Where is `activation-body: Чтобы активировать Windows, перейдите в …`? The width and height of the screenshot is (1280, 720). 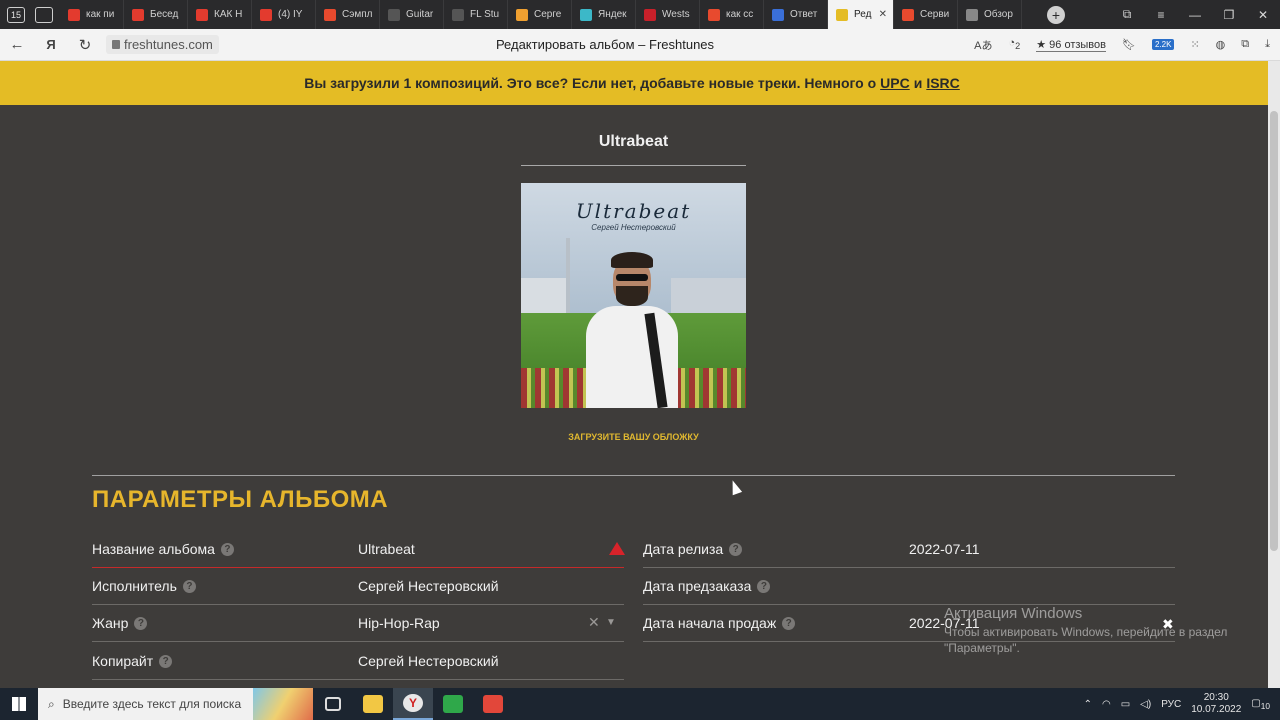 activation-body: Чтобы активировать Windows, перейдите в … is located at coordinates (1086, 640).